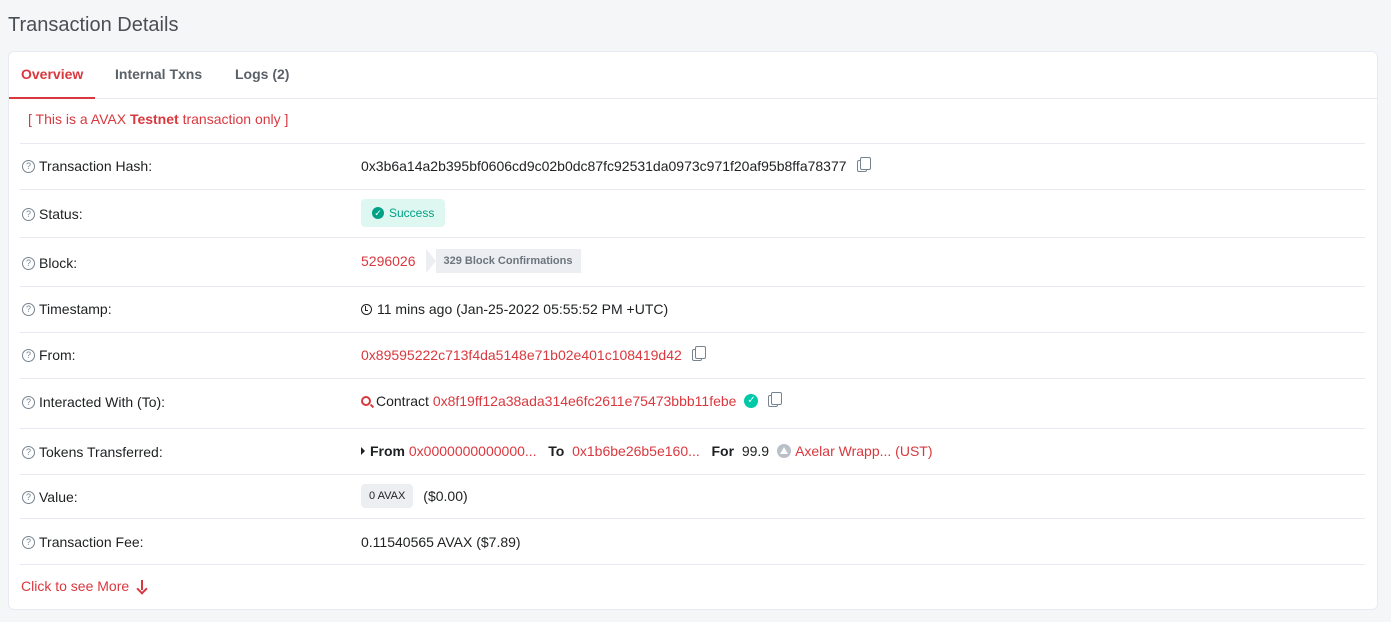 The height and width of the screenshot is (622, 1391). I want to click on row-label: ? Interacted With (To):, so click(93, 402).